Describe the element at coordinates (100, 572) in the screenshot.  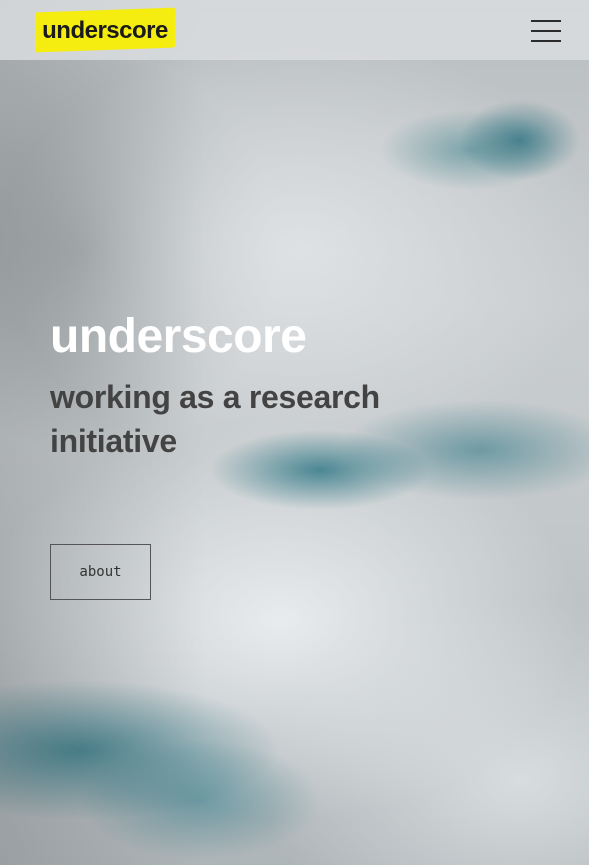
I see `about-button: about` at that location.